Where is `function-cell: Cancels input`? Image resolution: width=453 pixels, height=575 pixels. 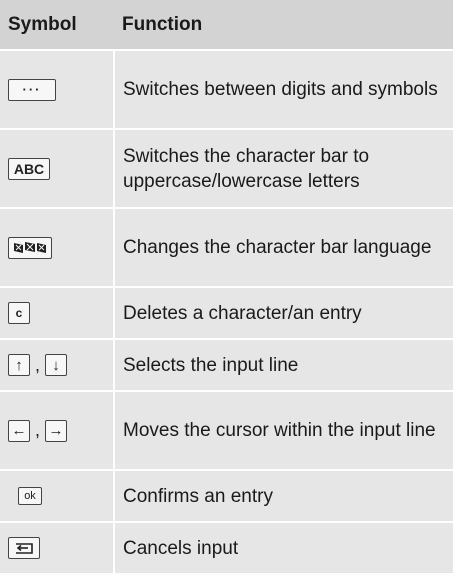 function-cell: Cancels input is located at coordinates (283, 548).